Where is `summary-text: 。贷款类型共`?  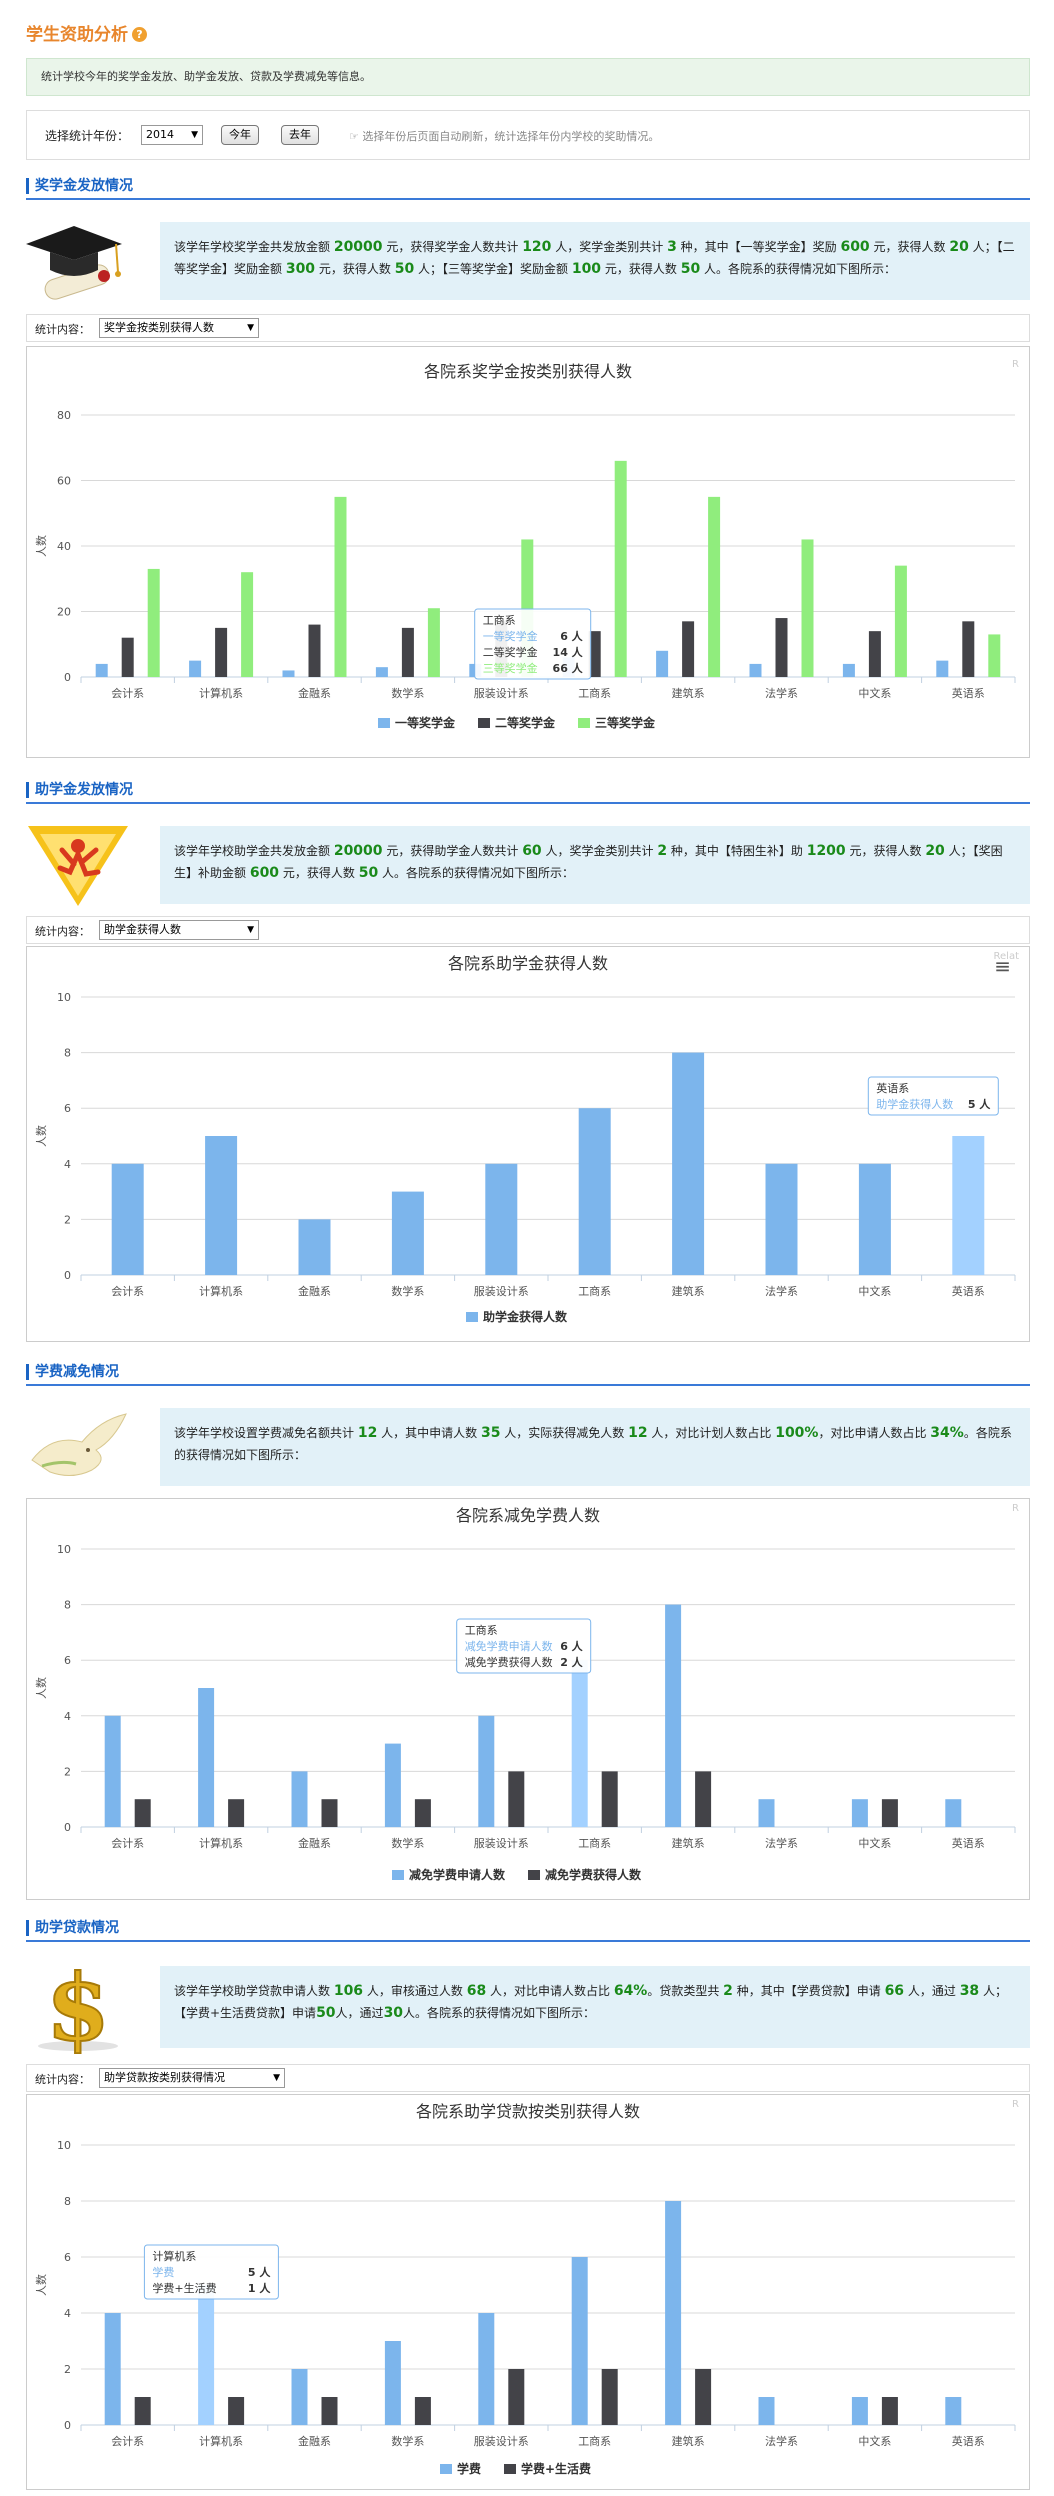
summary-text: 。贷款类型共 is located at coordinates (685, 1991).